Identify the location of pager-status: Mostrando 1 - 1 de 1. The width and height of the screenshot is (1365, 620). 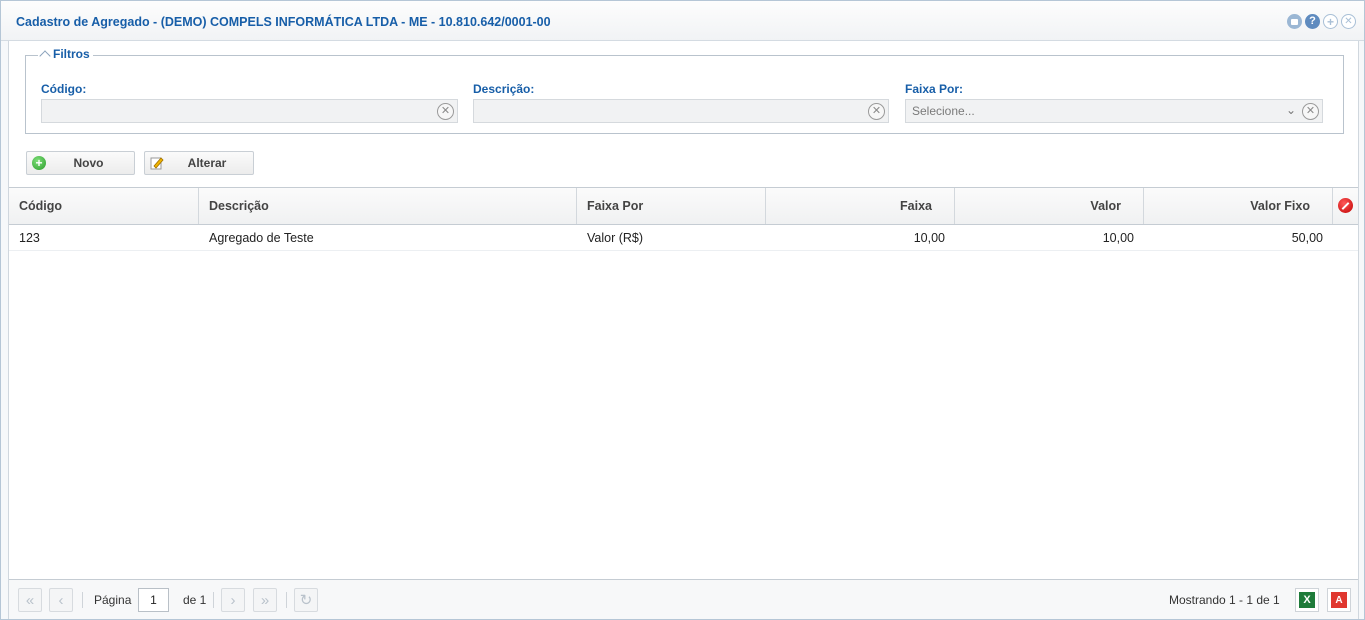
(1224, 600).